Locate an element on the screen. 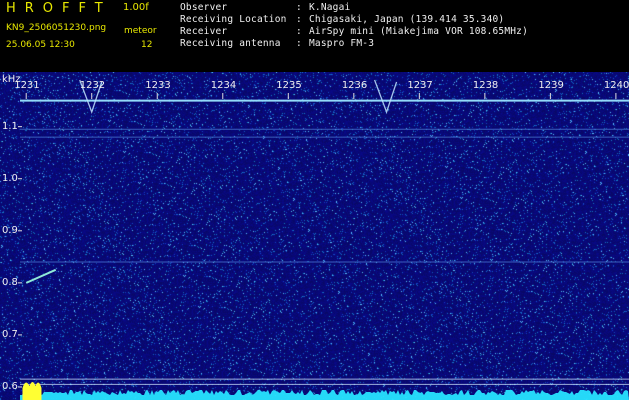 The height and width of the screenshot is (400, 629). x-tick-label: 1232 is located at coordinates (92, 85).